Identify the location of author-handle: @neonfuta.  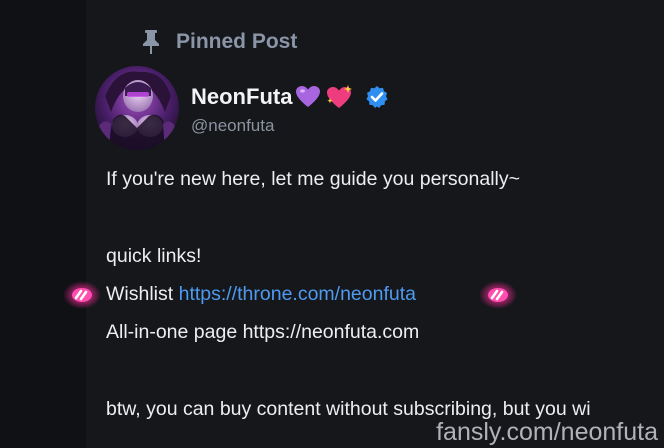
(232, 126).